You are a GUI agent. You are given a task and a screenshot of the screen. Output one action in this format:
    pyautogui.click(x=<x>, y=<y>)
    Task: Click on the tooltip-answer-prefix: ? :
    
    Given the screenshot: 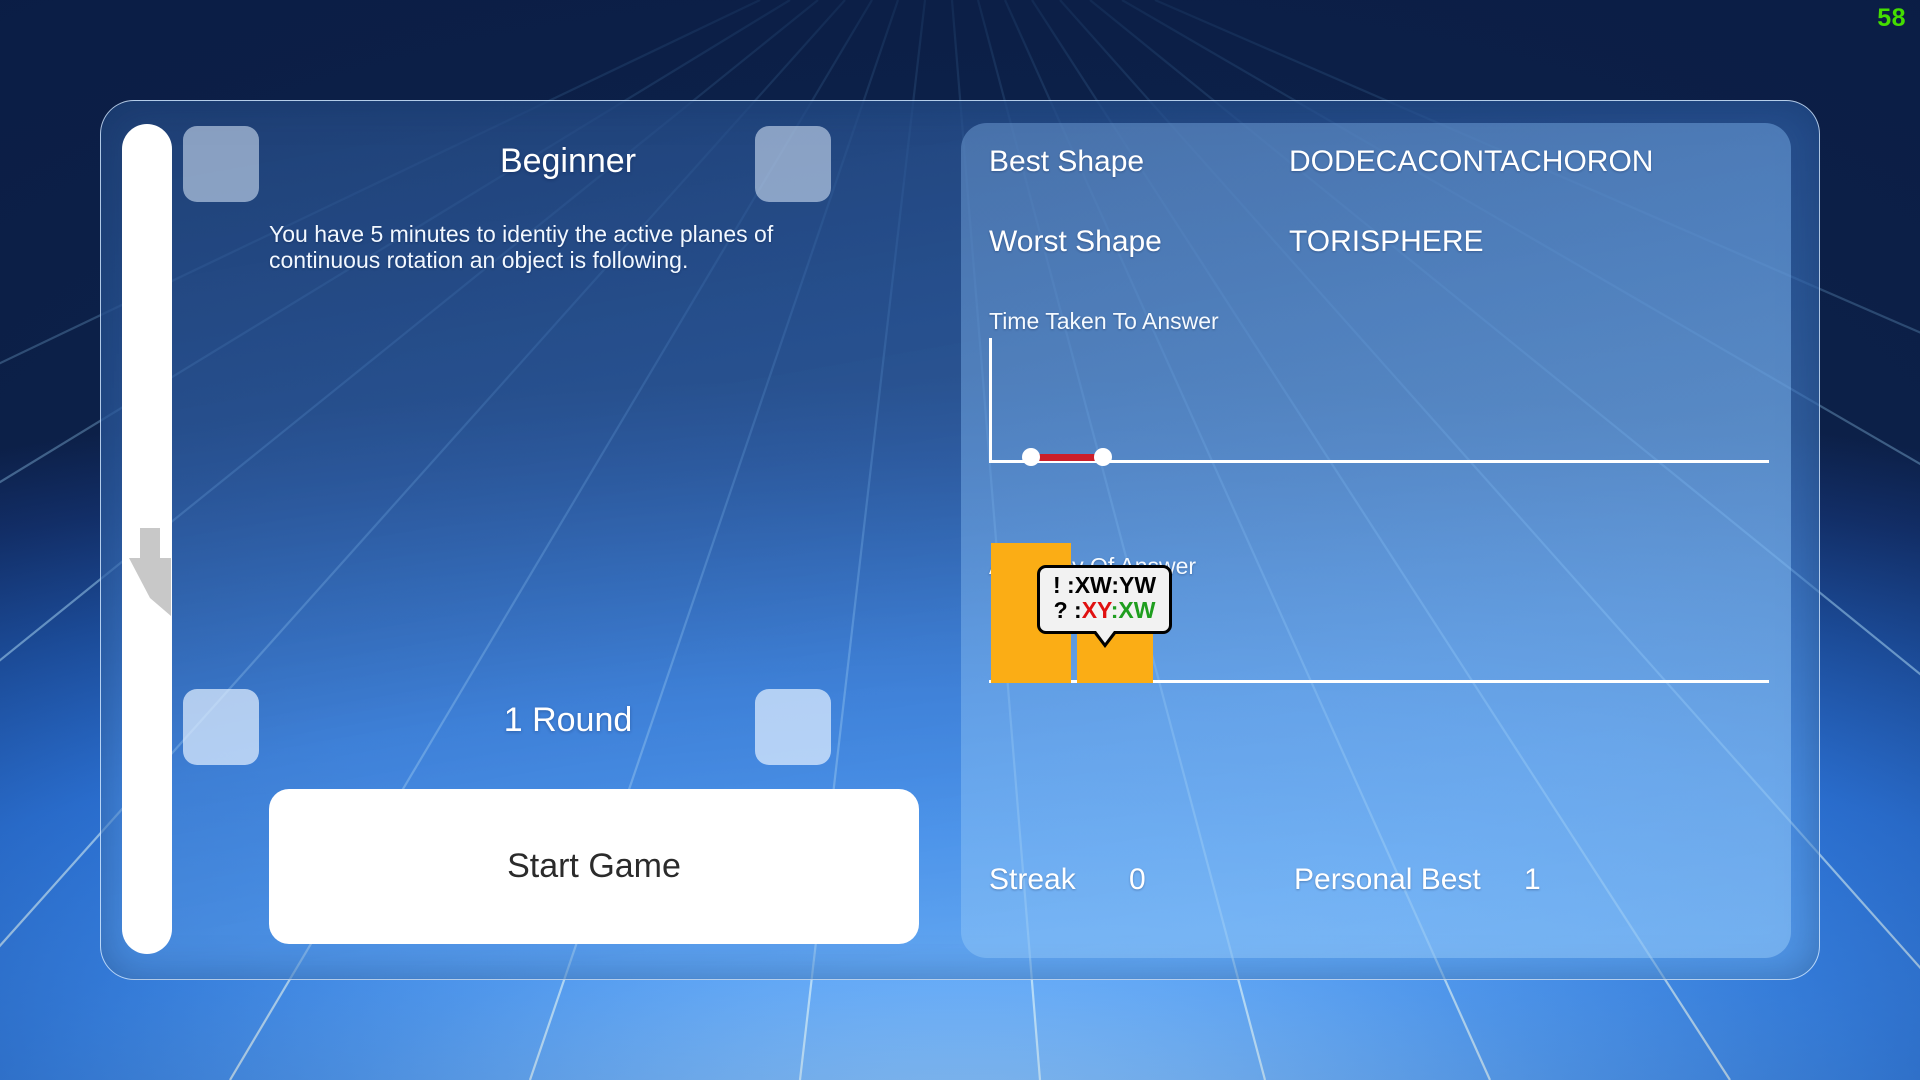 What is the action you would take?
    pyautogui.click(x=1067, y=610)
    